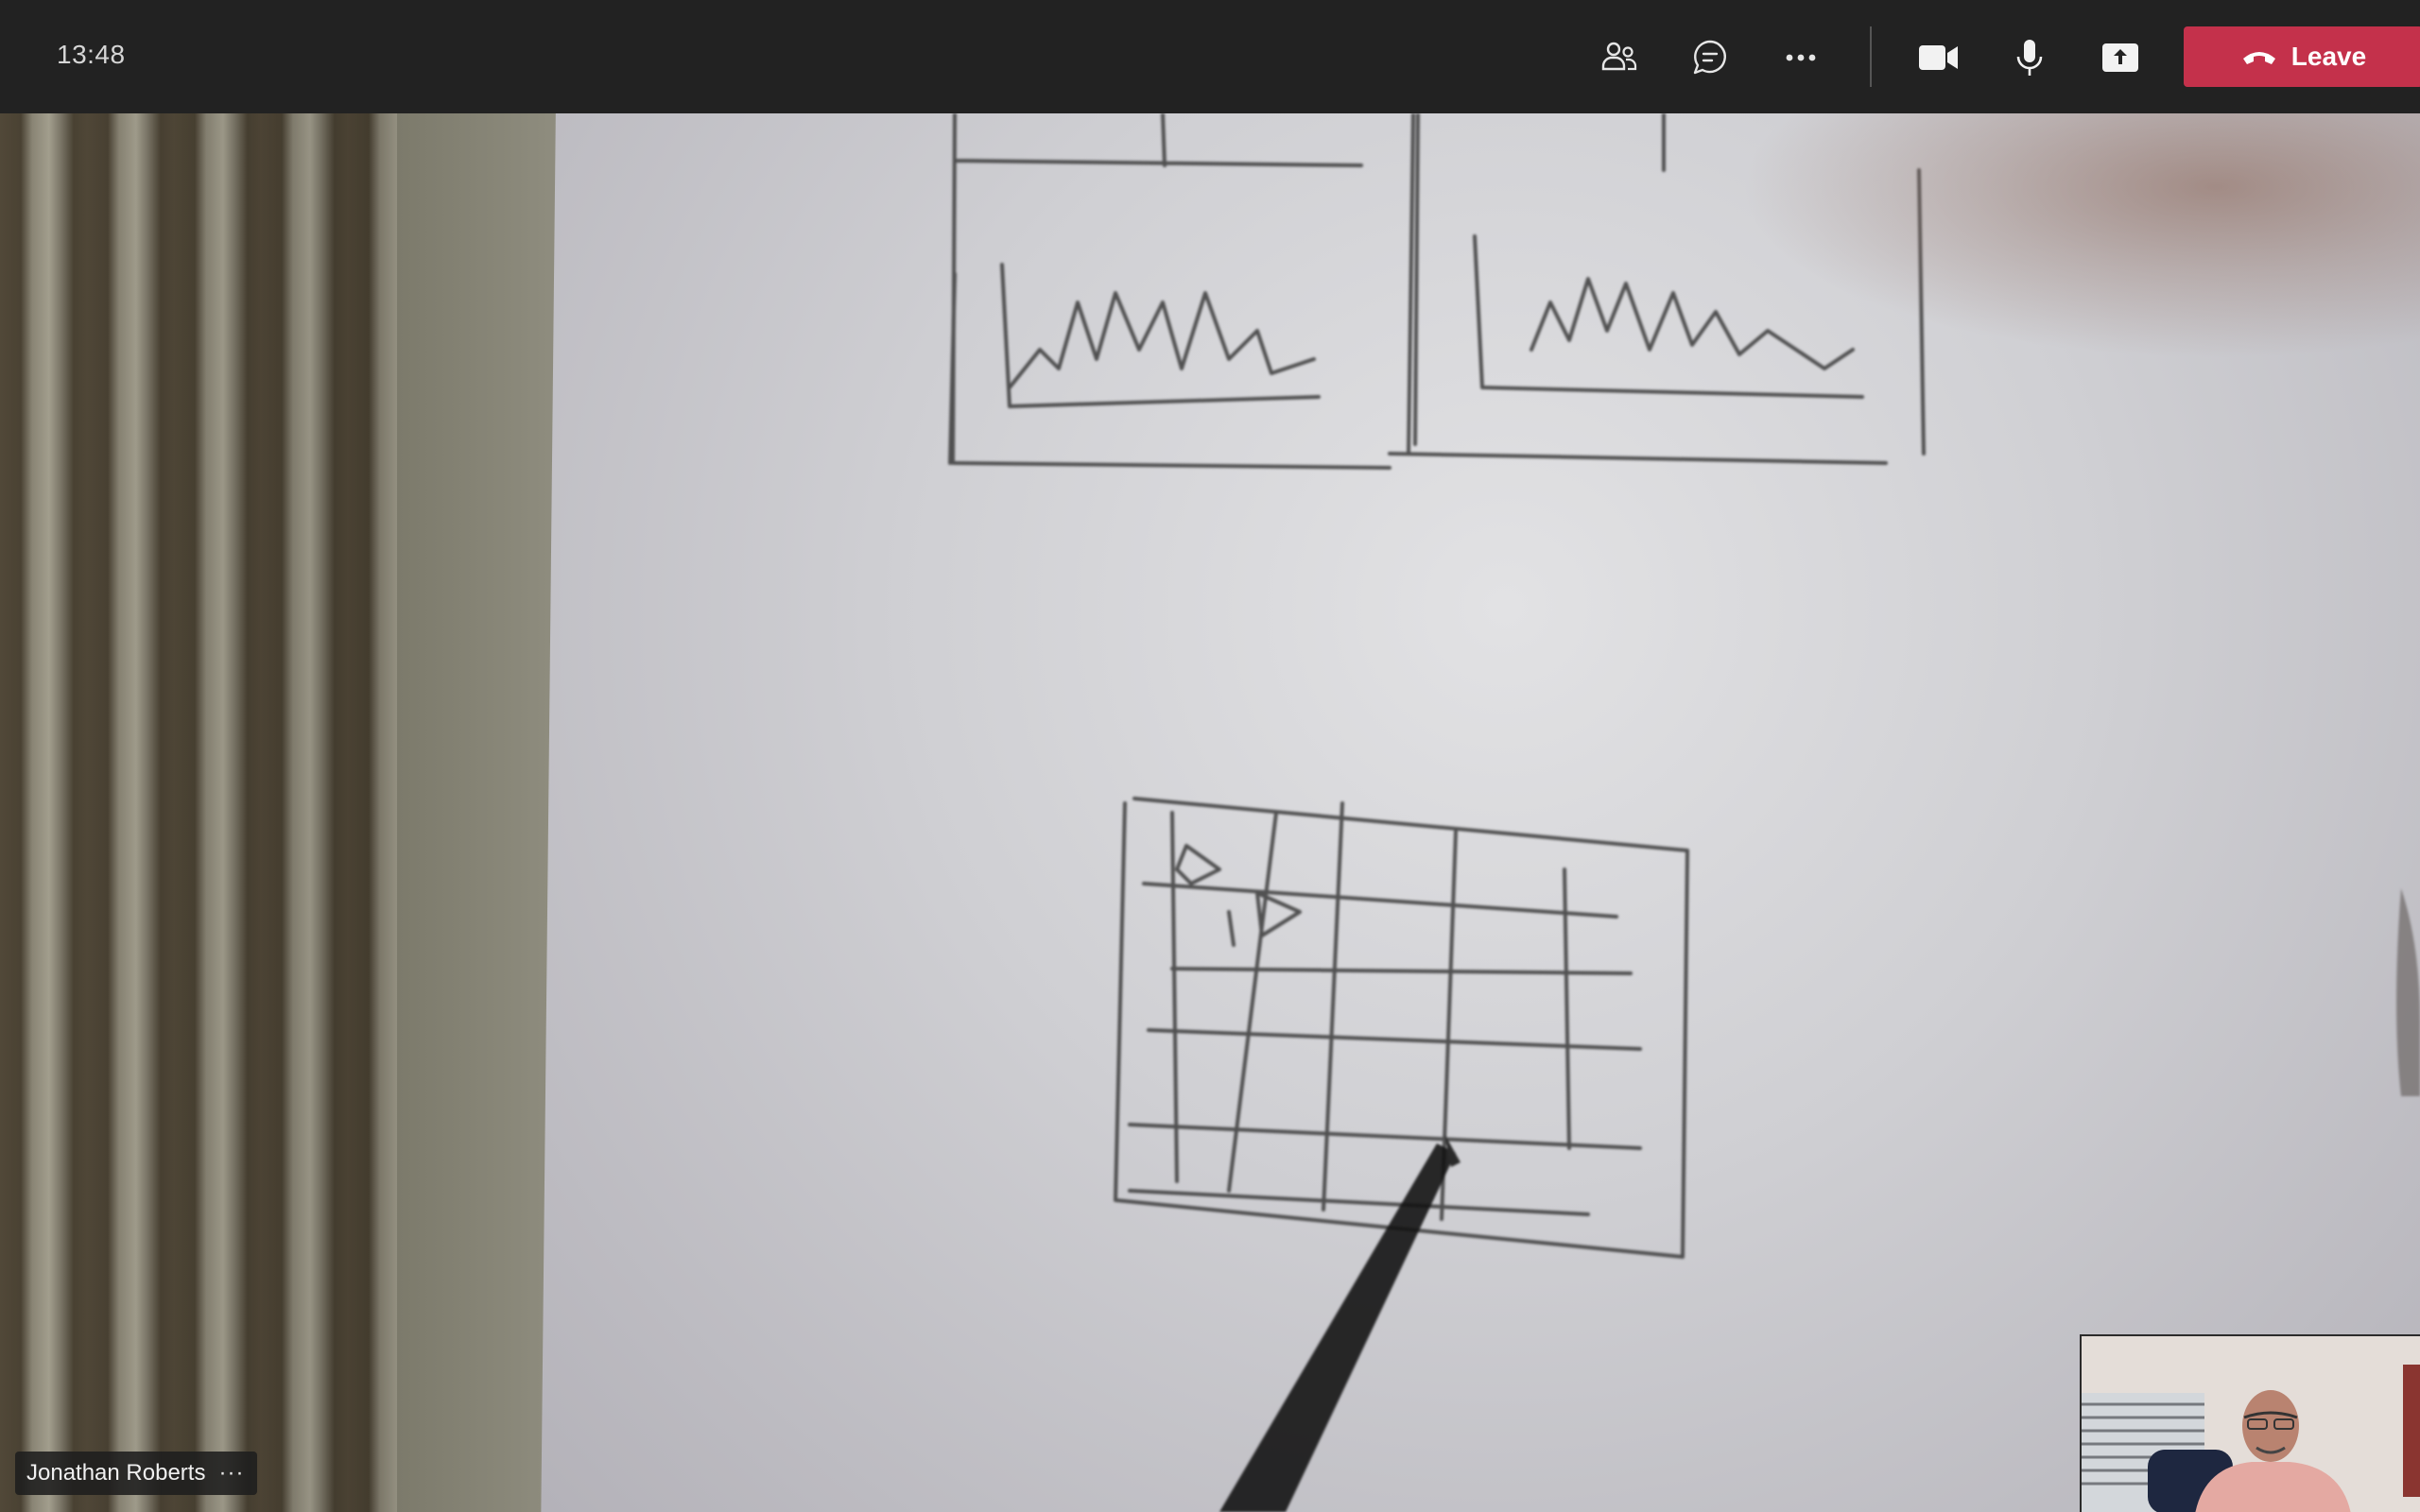  I want to click on meeting-toolbar: 13:48 Leave, so click(1210, 56).